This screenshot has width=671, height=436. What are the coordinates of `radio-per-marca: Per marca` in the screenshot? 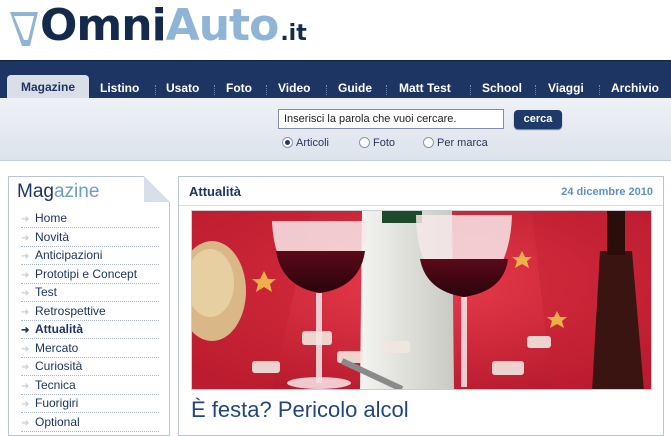 It's located at (455, 143).